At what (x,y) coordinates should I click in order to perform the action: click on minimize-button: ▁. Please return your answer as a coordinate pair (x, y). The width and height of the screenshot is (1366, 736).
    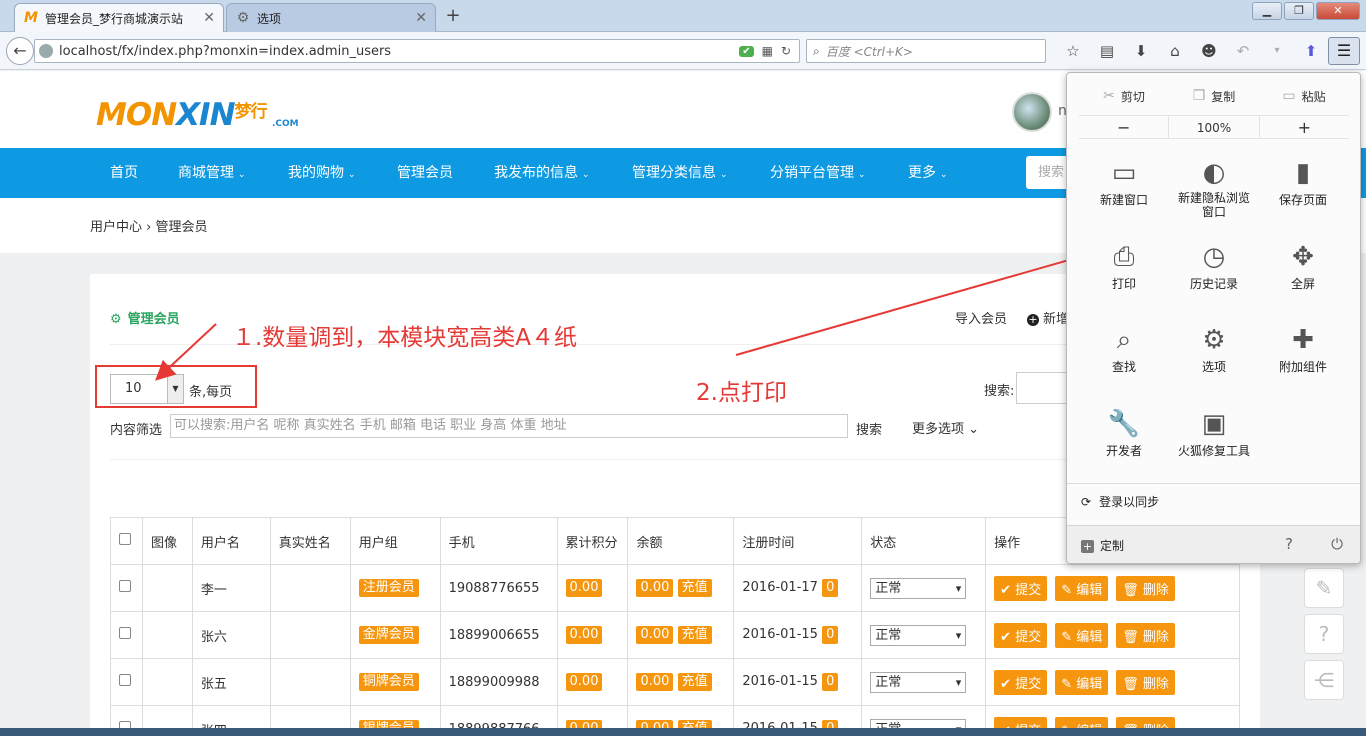
    Looking at the image, I should click on (1267, 11).